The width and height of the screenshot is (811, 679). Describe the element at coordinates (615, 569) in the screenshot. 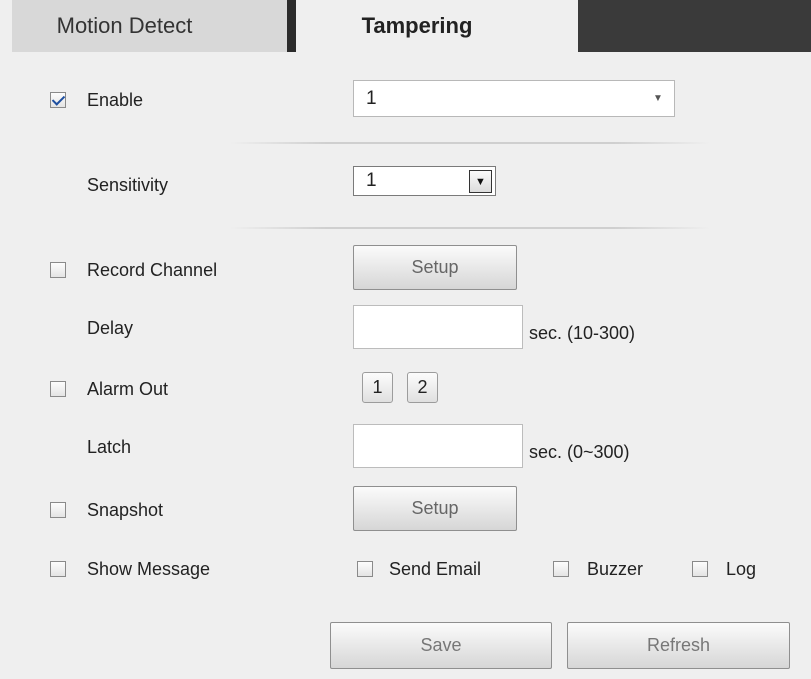

I see `buzzer-label: Buzzer` at that location.